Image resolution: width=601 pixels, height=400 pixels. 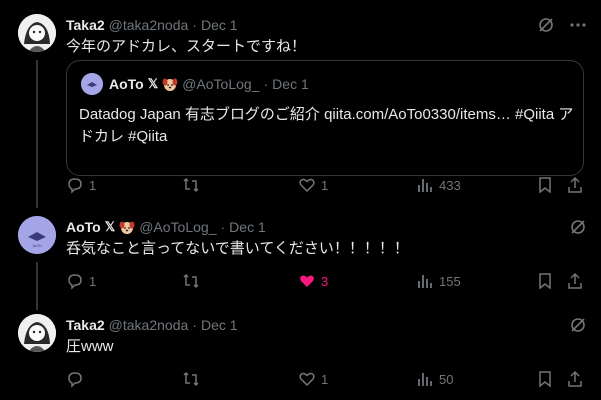 What do you see at coordinates (37, 245) in the screenshot?
I see `svg-text: AoTo` at bounding box center [37, 245].